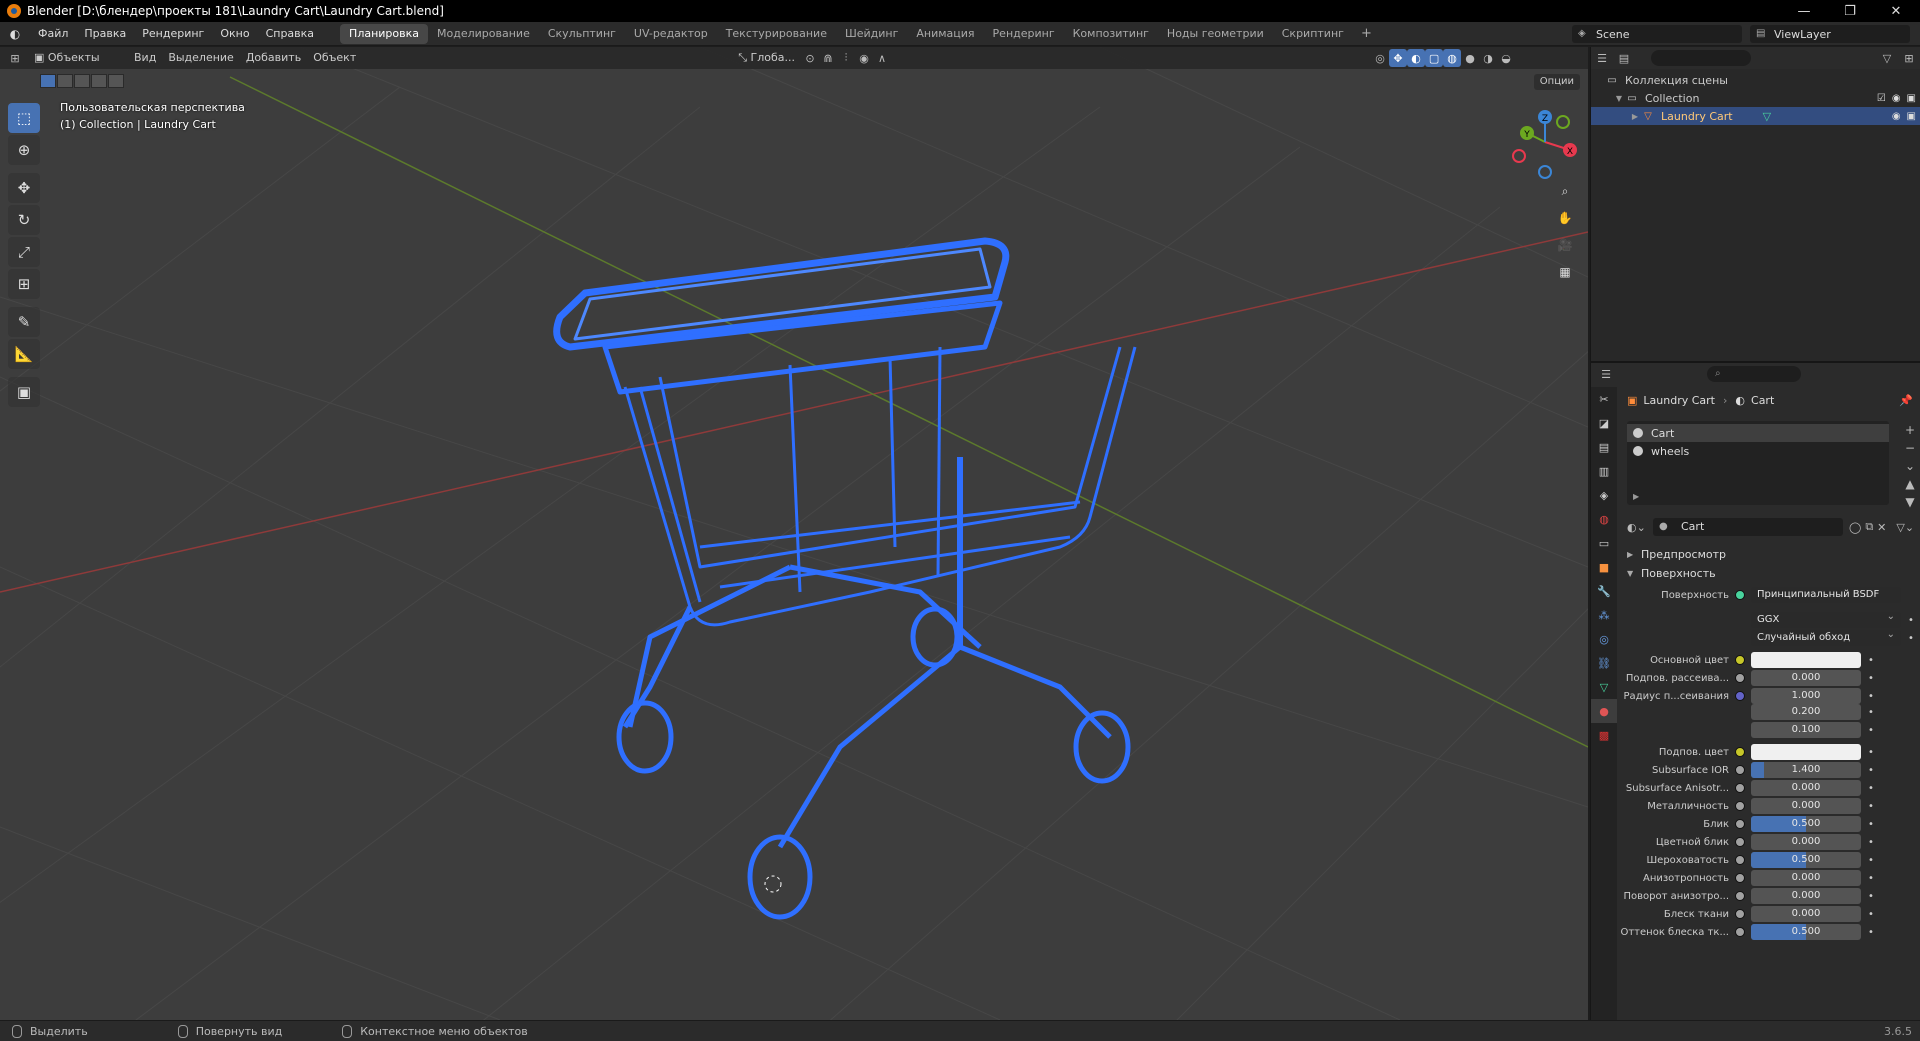 This screenshot has width=1920, height=1041. I want to click on duplicate-material-icon: ⧉, so click(1869, 527).